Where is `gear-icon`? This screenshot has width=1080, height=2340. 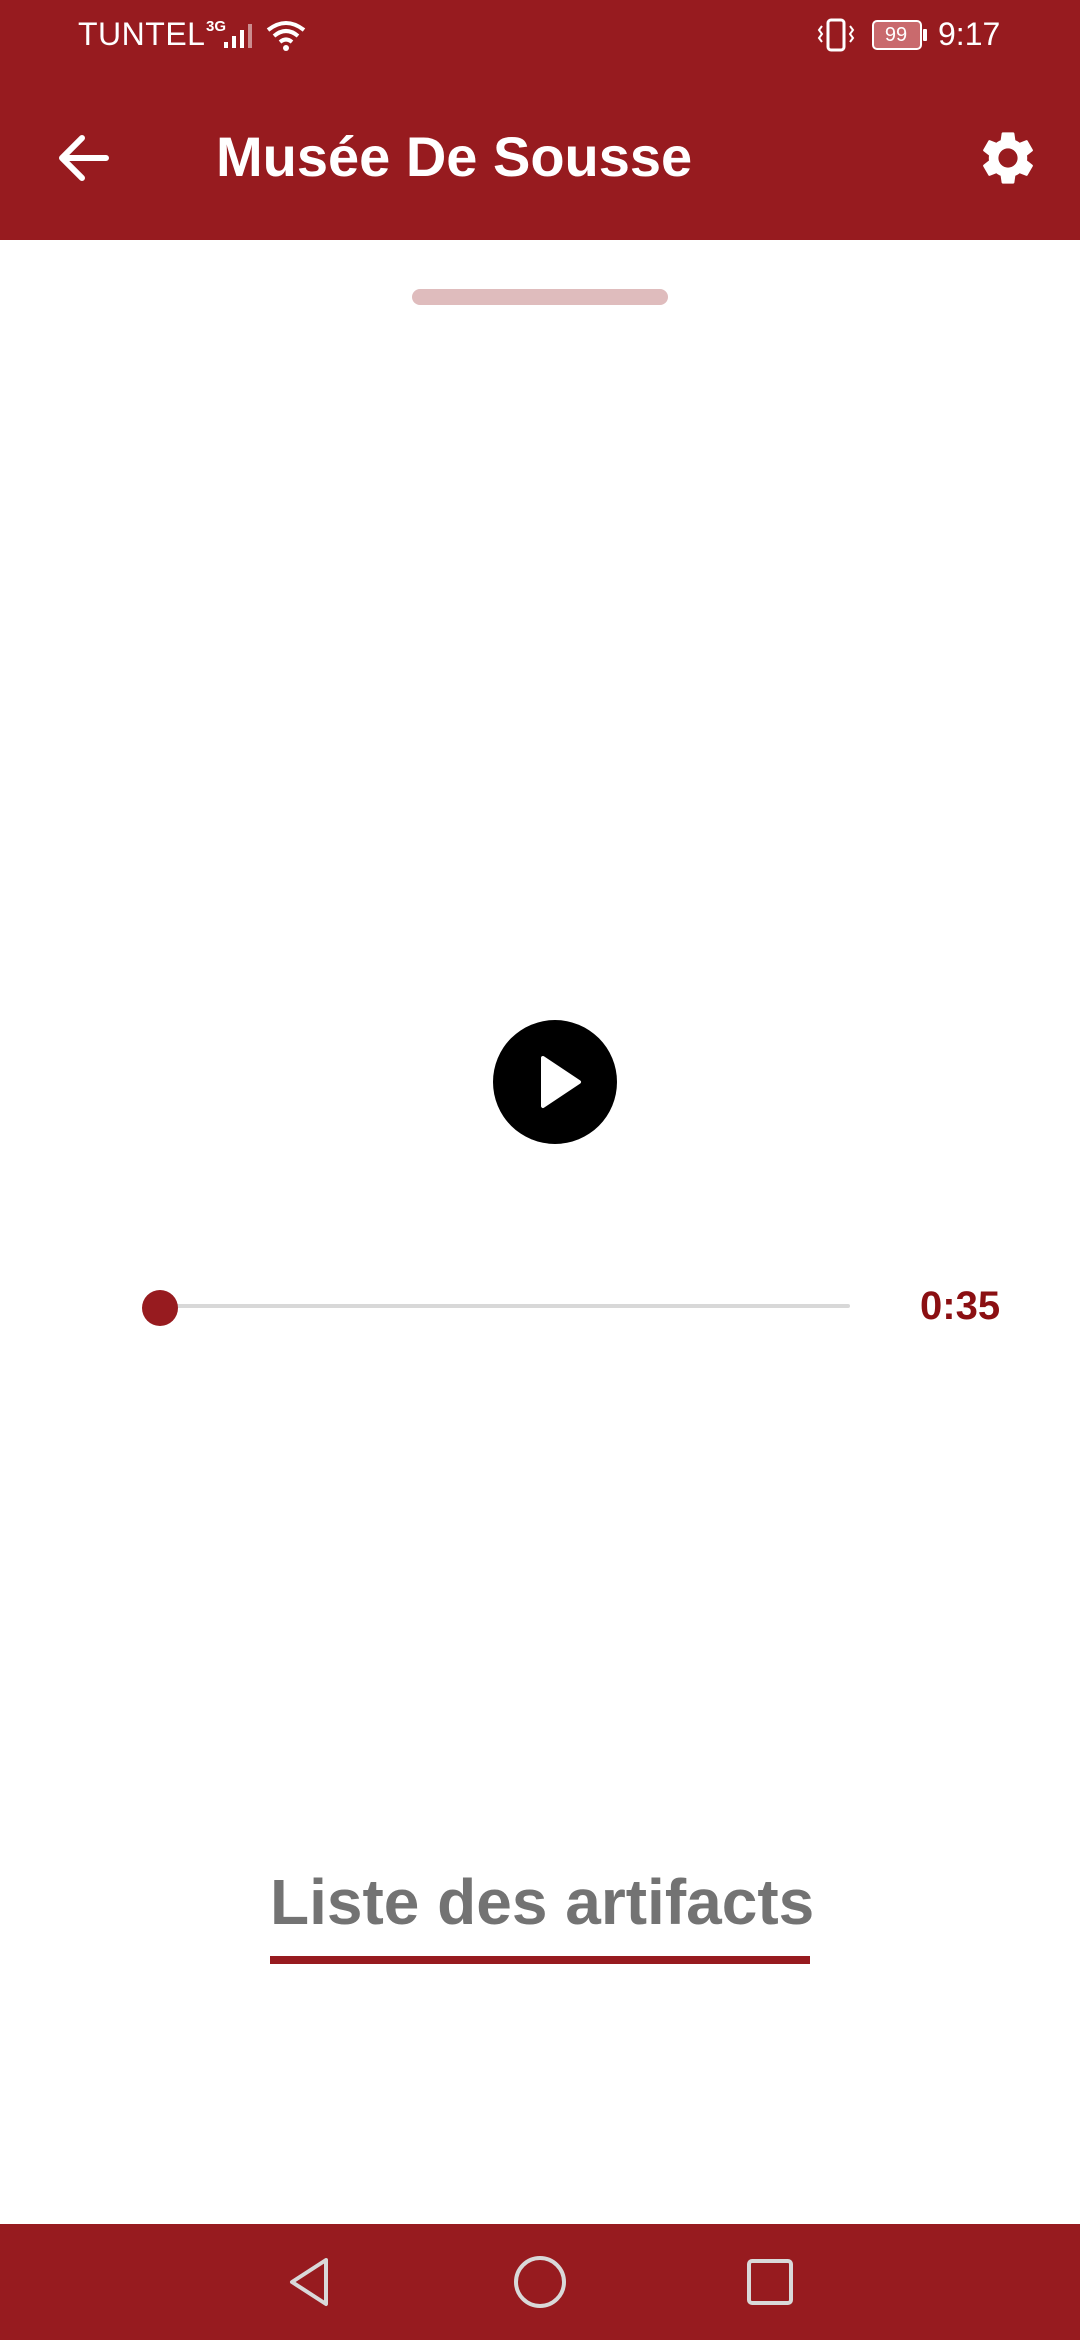 gear-icon is located at coordinates (1008, 158).